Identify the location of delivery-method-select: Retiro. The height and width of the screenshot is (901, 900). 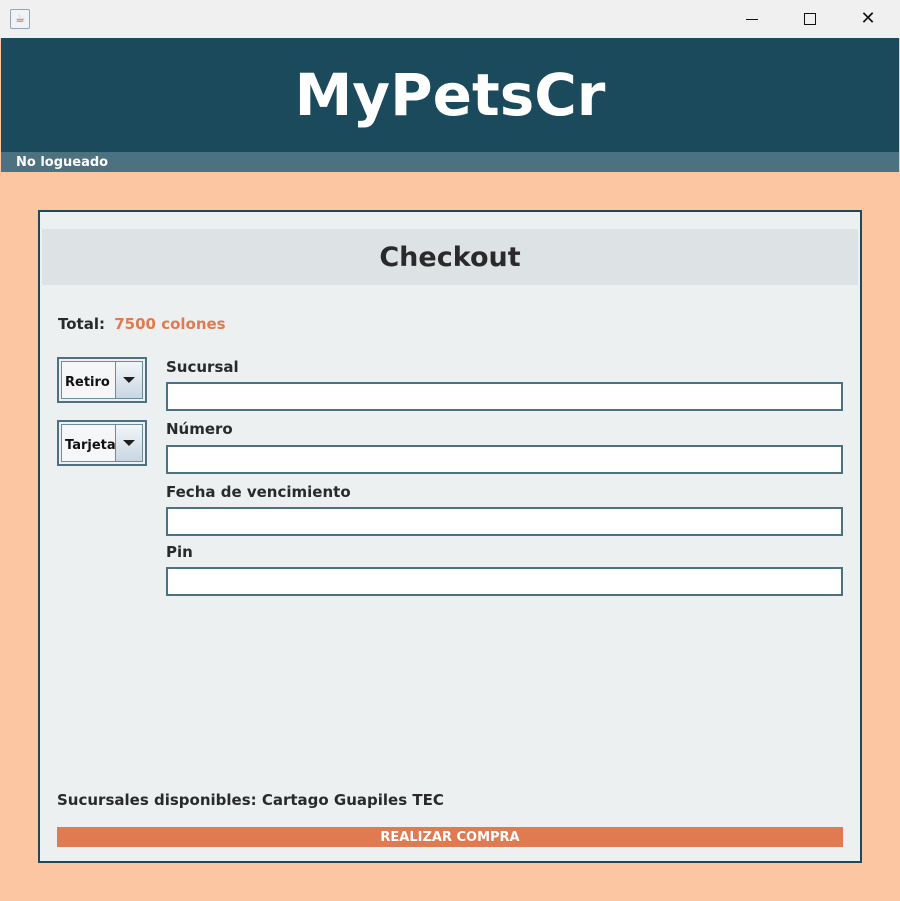
(102, 380).